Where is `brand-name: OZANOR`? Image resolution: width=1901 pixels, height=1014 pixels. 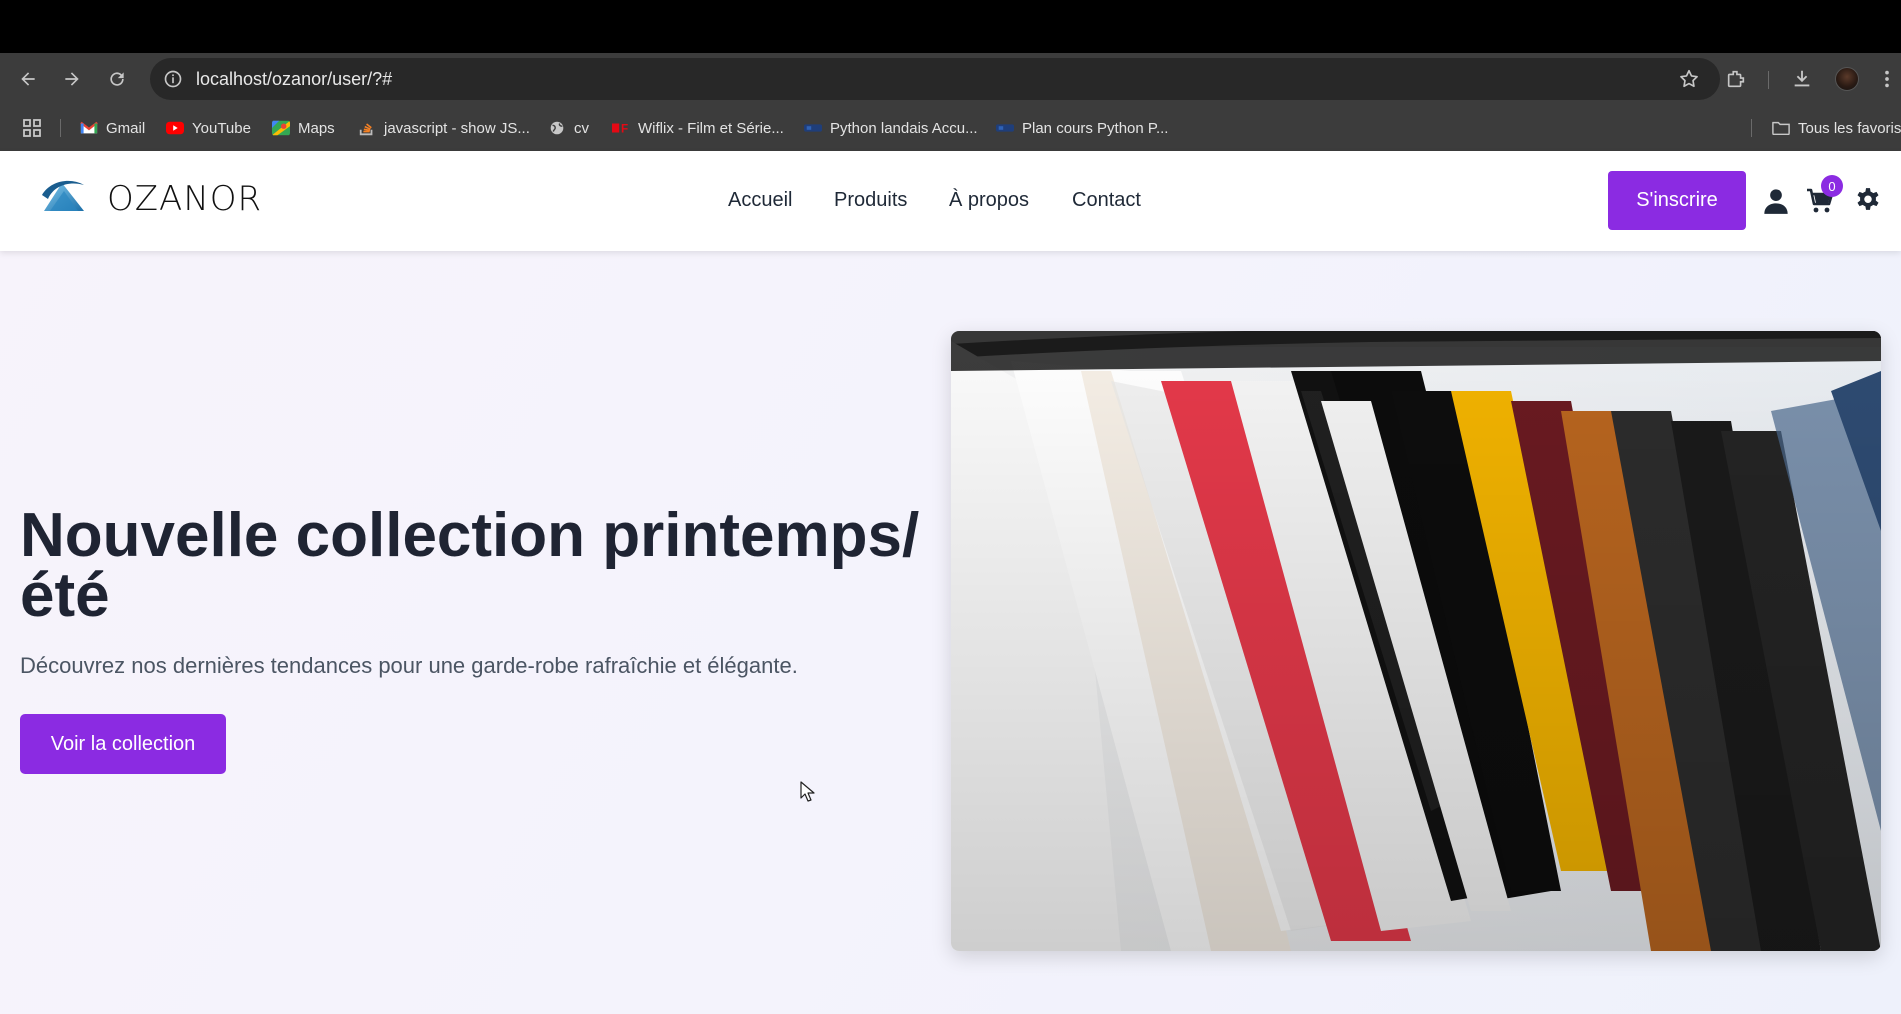
brand-name: OZANOR is located at coordinates (184, 199).